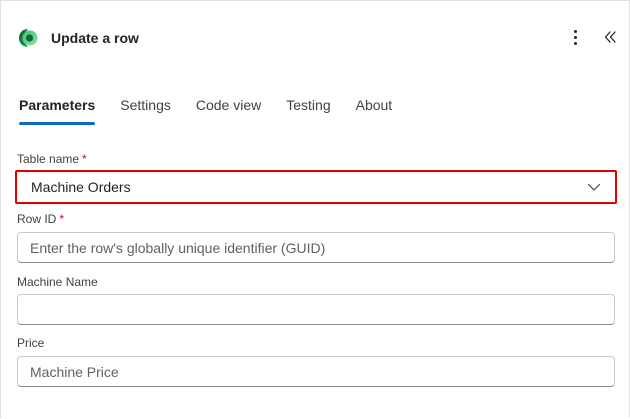 The image size is (630, 419). Describe the element at coordinates (81, 187) in the screenshot. I see `table-name-value: Machine Orders` at that location.